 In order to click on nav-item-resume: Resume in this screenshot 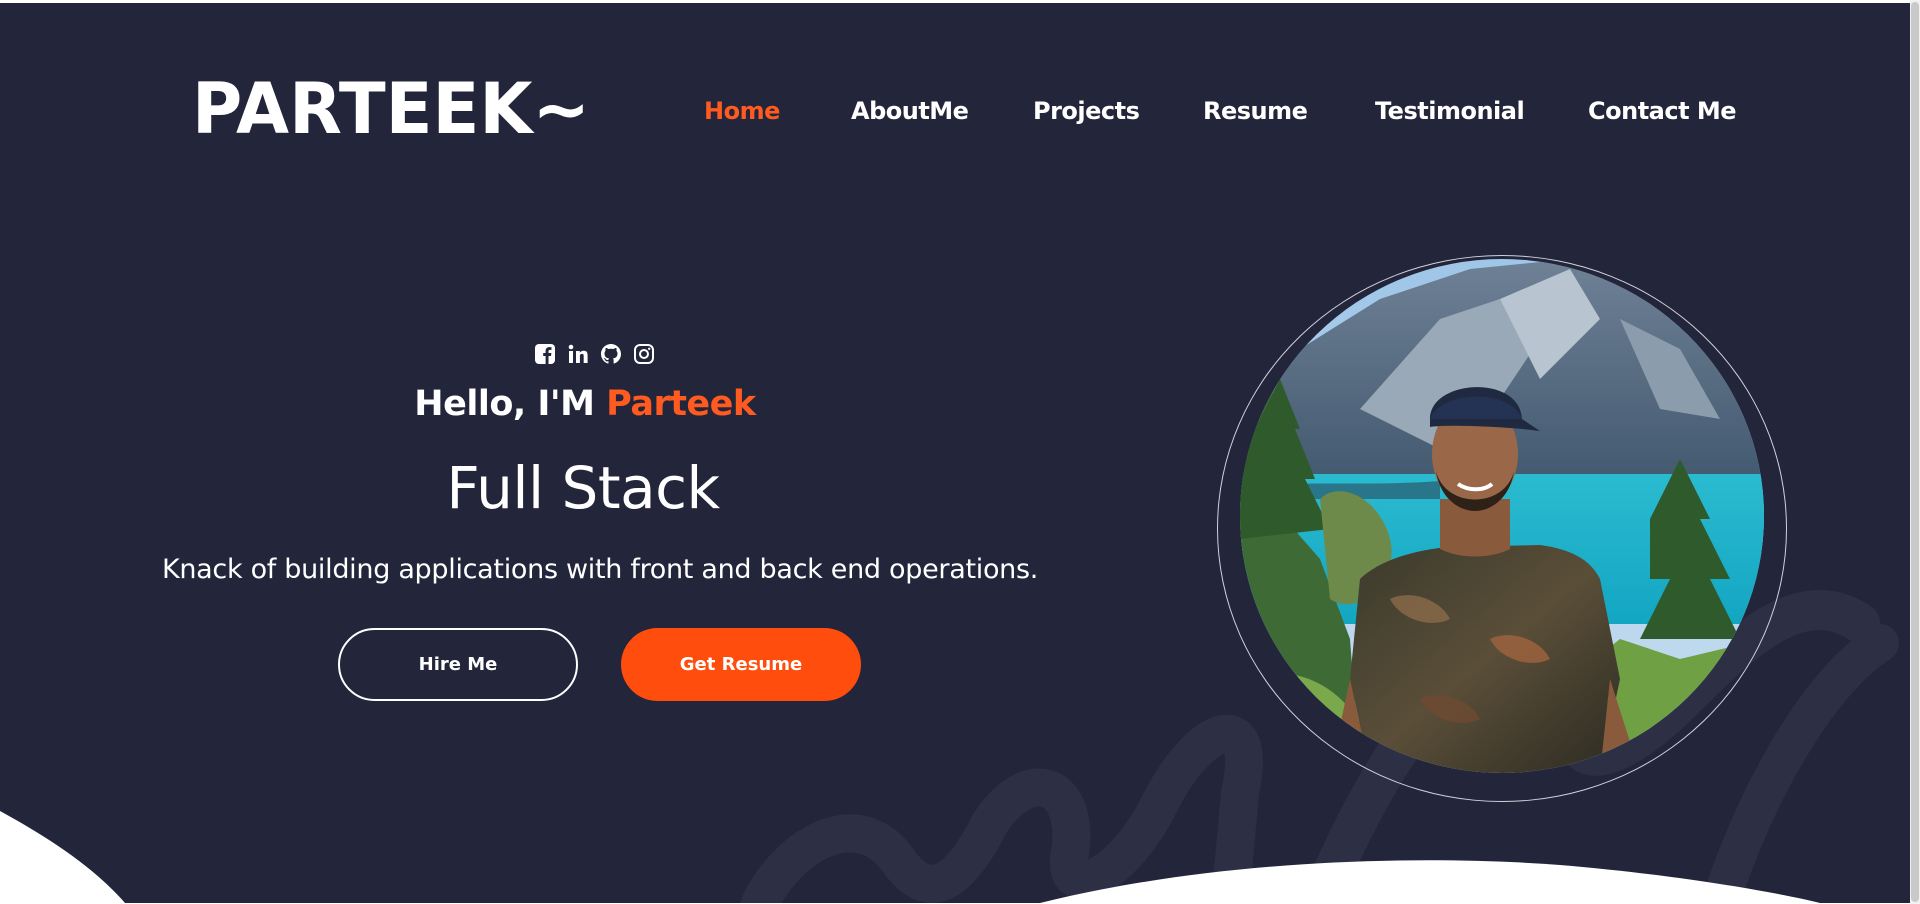, I will do `click(1255, 111)`.